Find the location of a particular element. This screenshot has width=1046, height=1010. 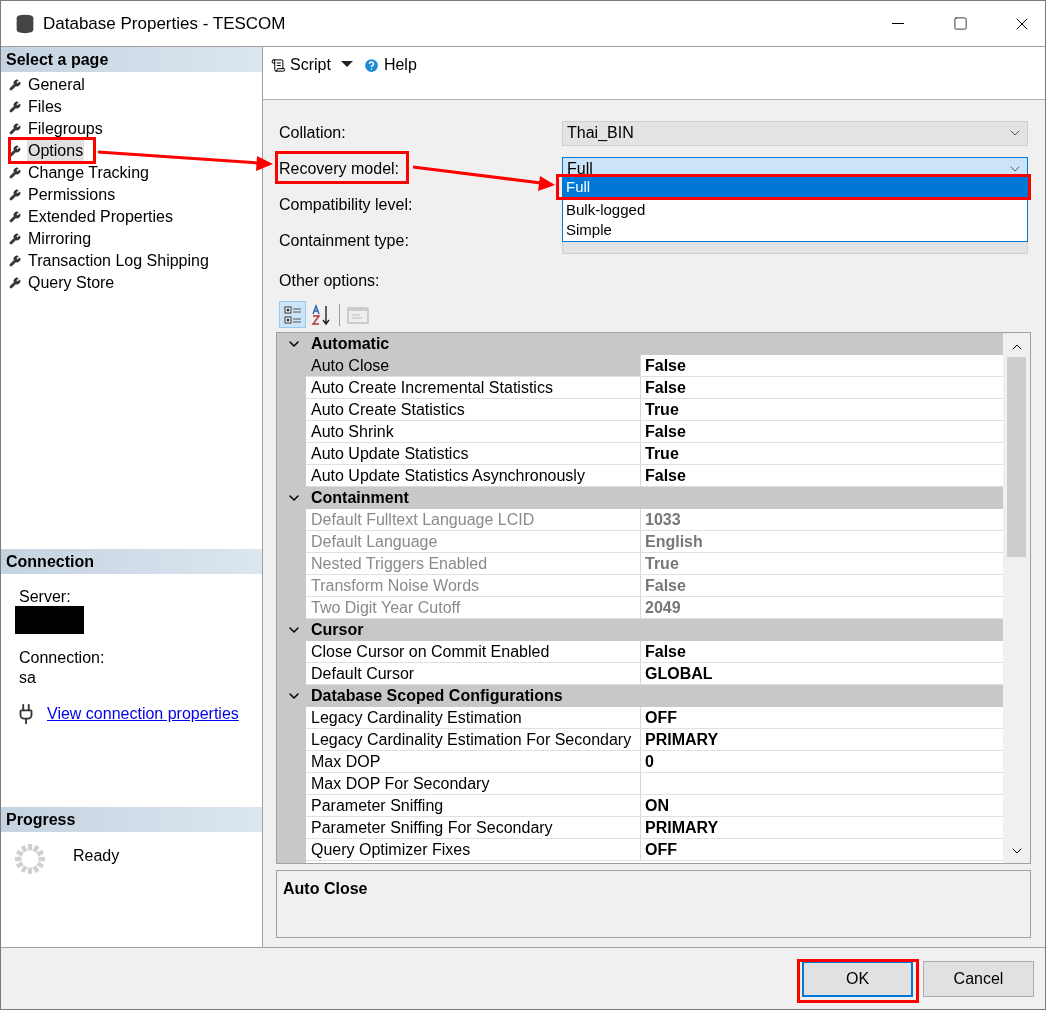

scrollbar is located at coordinates (1016, 598).